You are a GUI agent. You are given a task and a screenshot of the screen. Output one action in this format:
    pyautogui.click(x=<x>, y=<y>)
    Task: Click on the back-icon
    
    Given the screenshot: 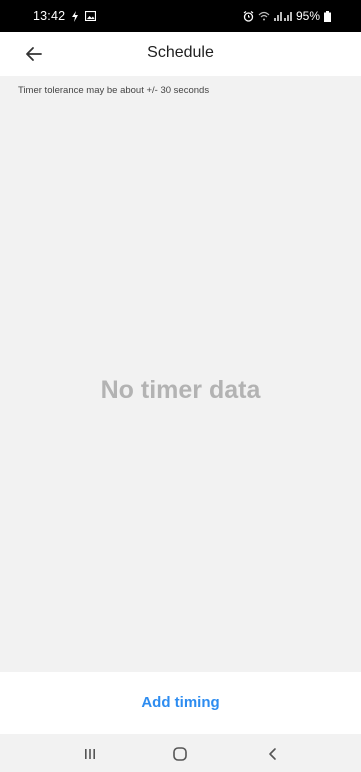 What is the action you would take?
    pyautogui.click(x=273, y=754)
    